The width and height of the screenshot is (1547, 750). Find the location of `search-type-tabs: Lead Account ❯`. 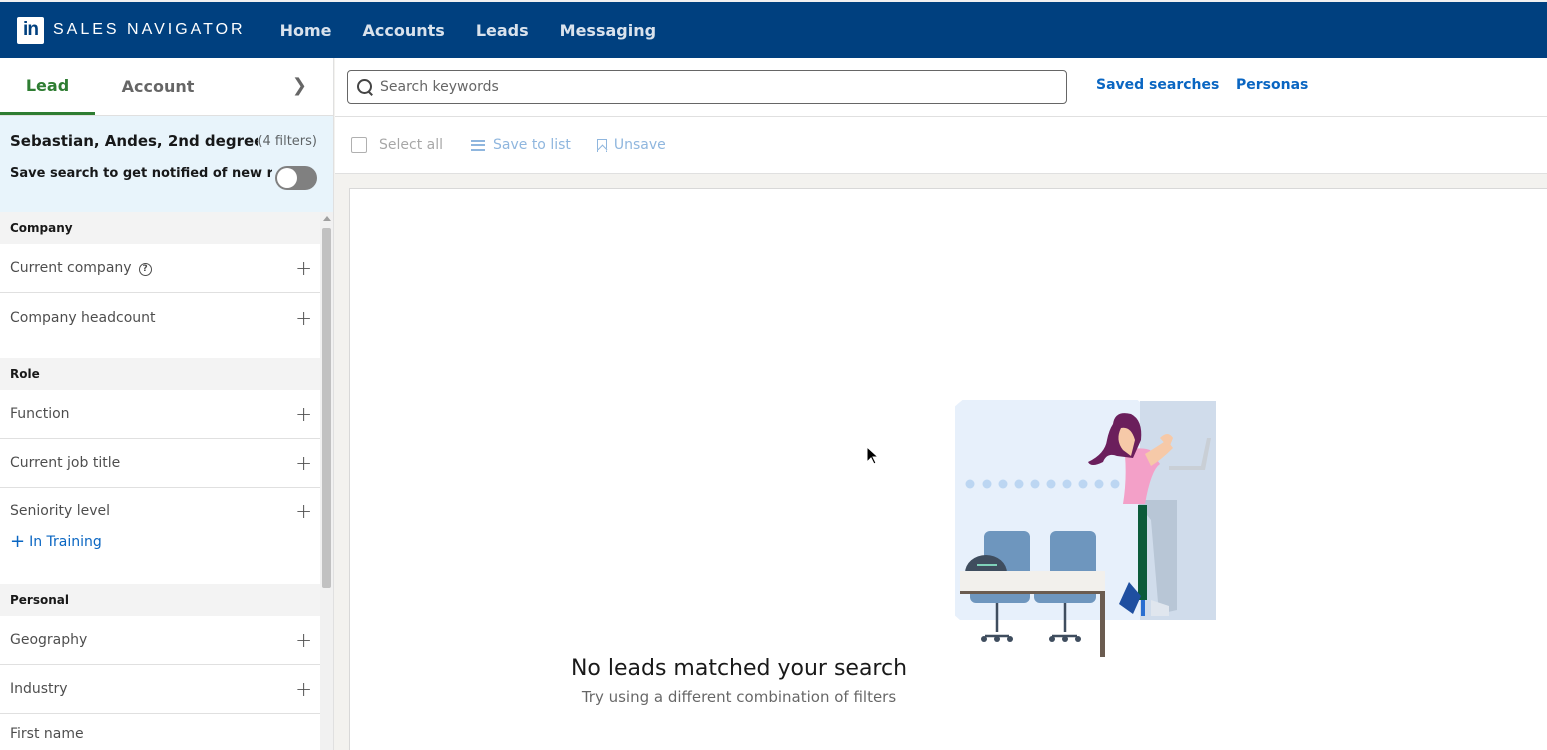

search-type-tabs: Lead Account ❯ is located at coordinates (166, 87).